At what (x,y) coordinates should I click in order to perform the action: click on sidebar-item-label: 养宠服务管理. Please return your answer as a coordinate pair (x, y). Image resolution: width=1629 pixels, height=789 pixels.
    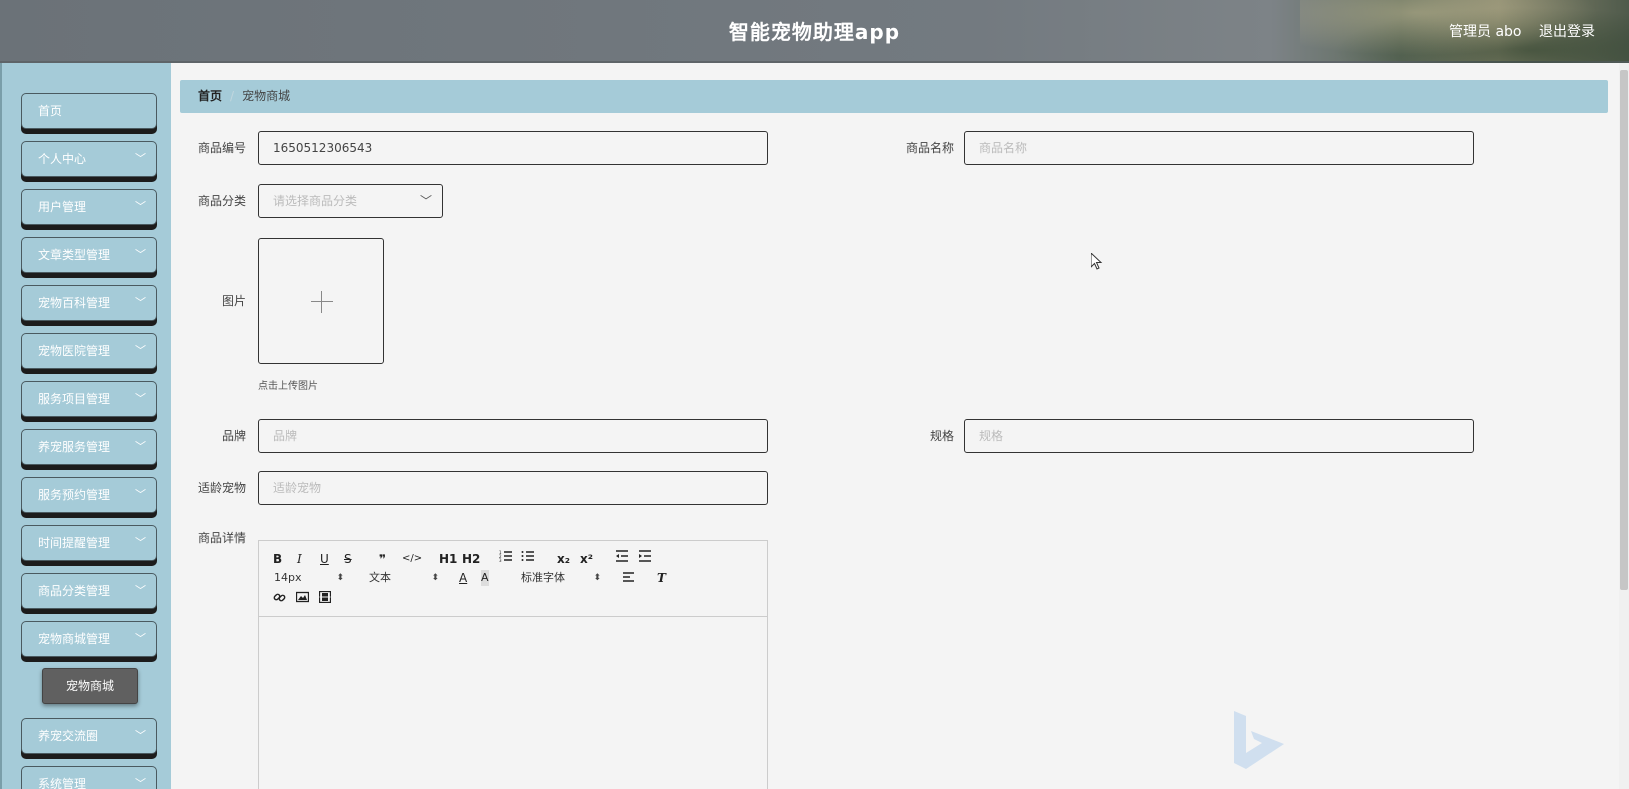
    Looking at the image, I should click on (74, 447).